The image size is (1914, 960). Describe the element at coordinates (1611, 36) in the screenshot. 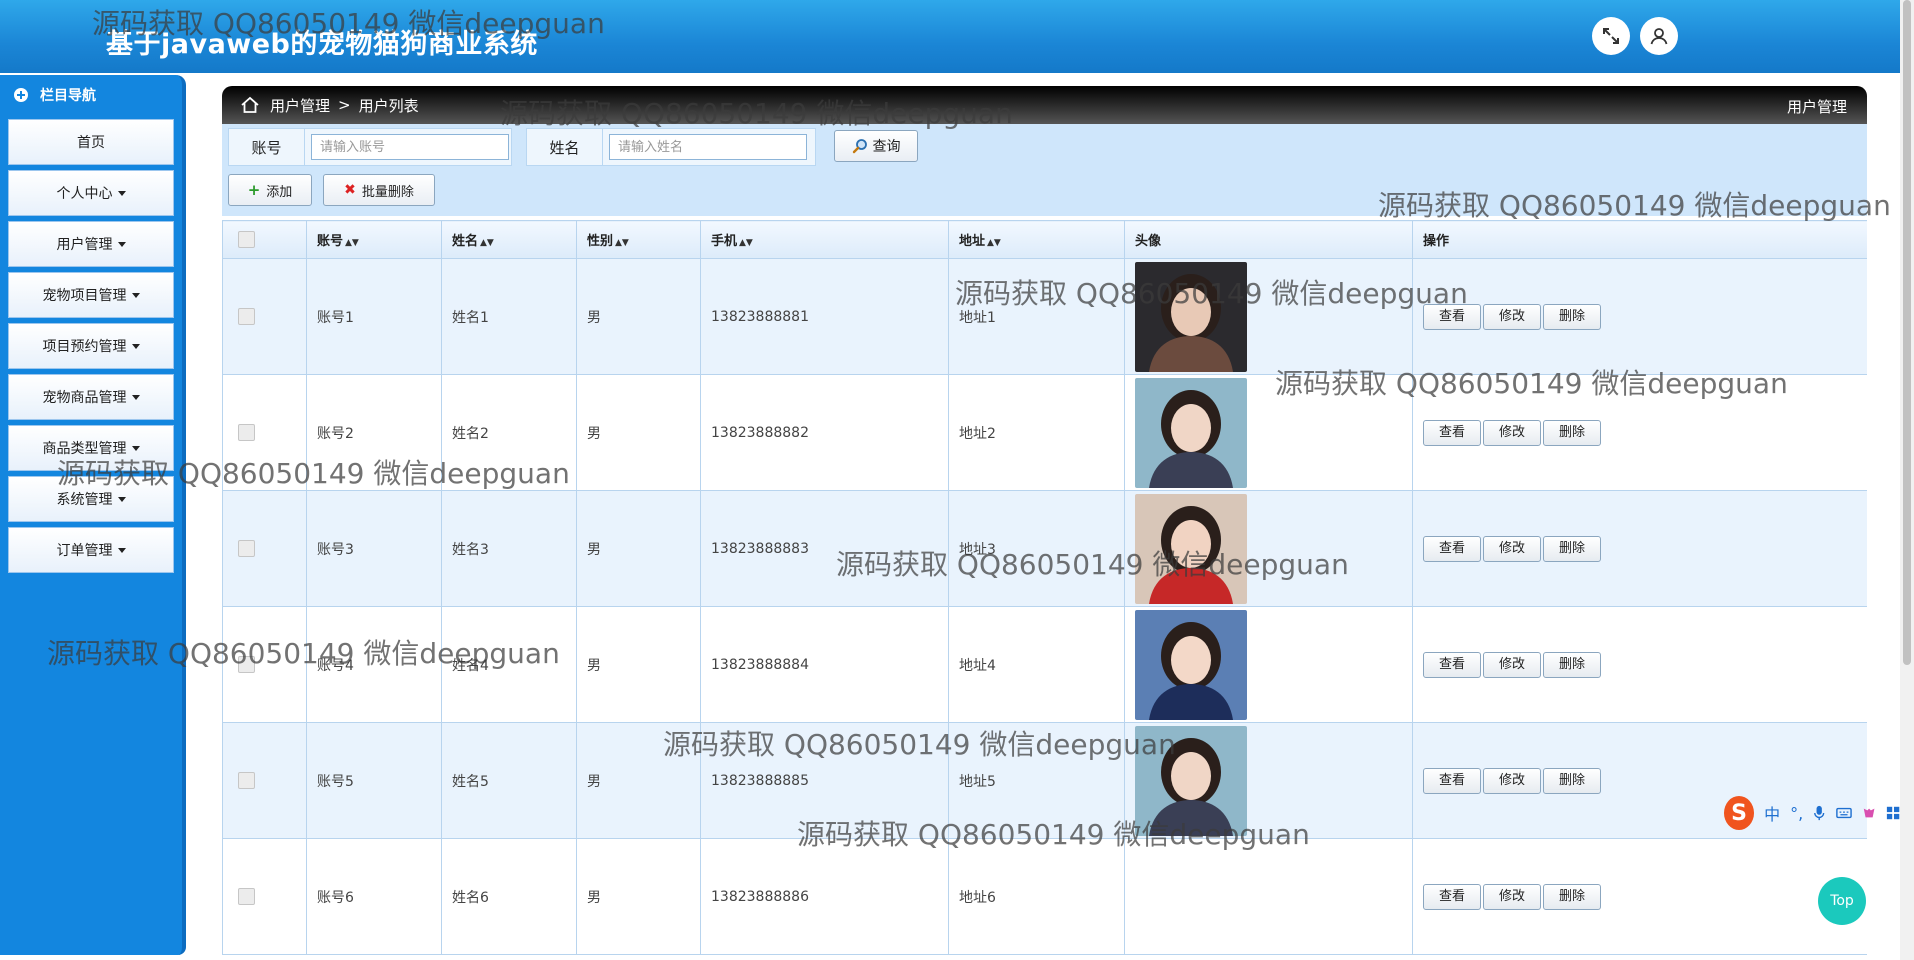

I see `fullscreen-button` at that location.